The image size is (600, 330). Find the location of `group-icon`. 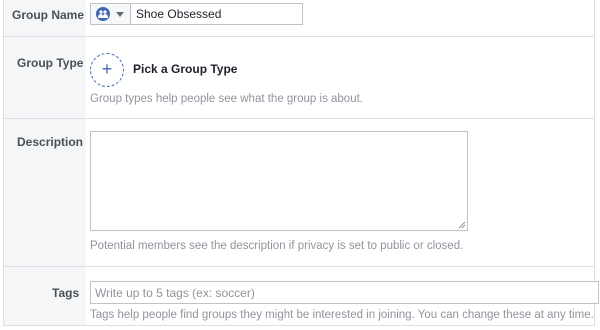

group-icon is located at coordinates (103, 14).